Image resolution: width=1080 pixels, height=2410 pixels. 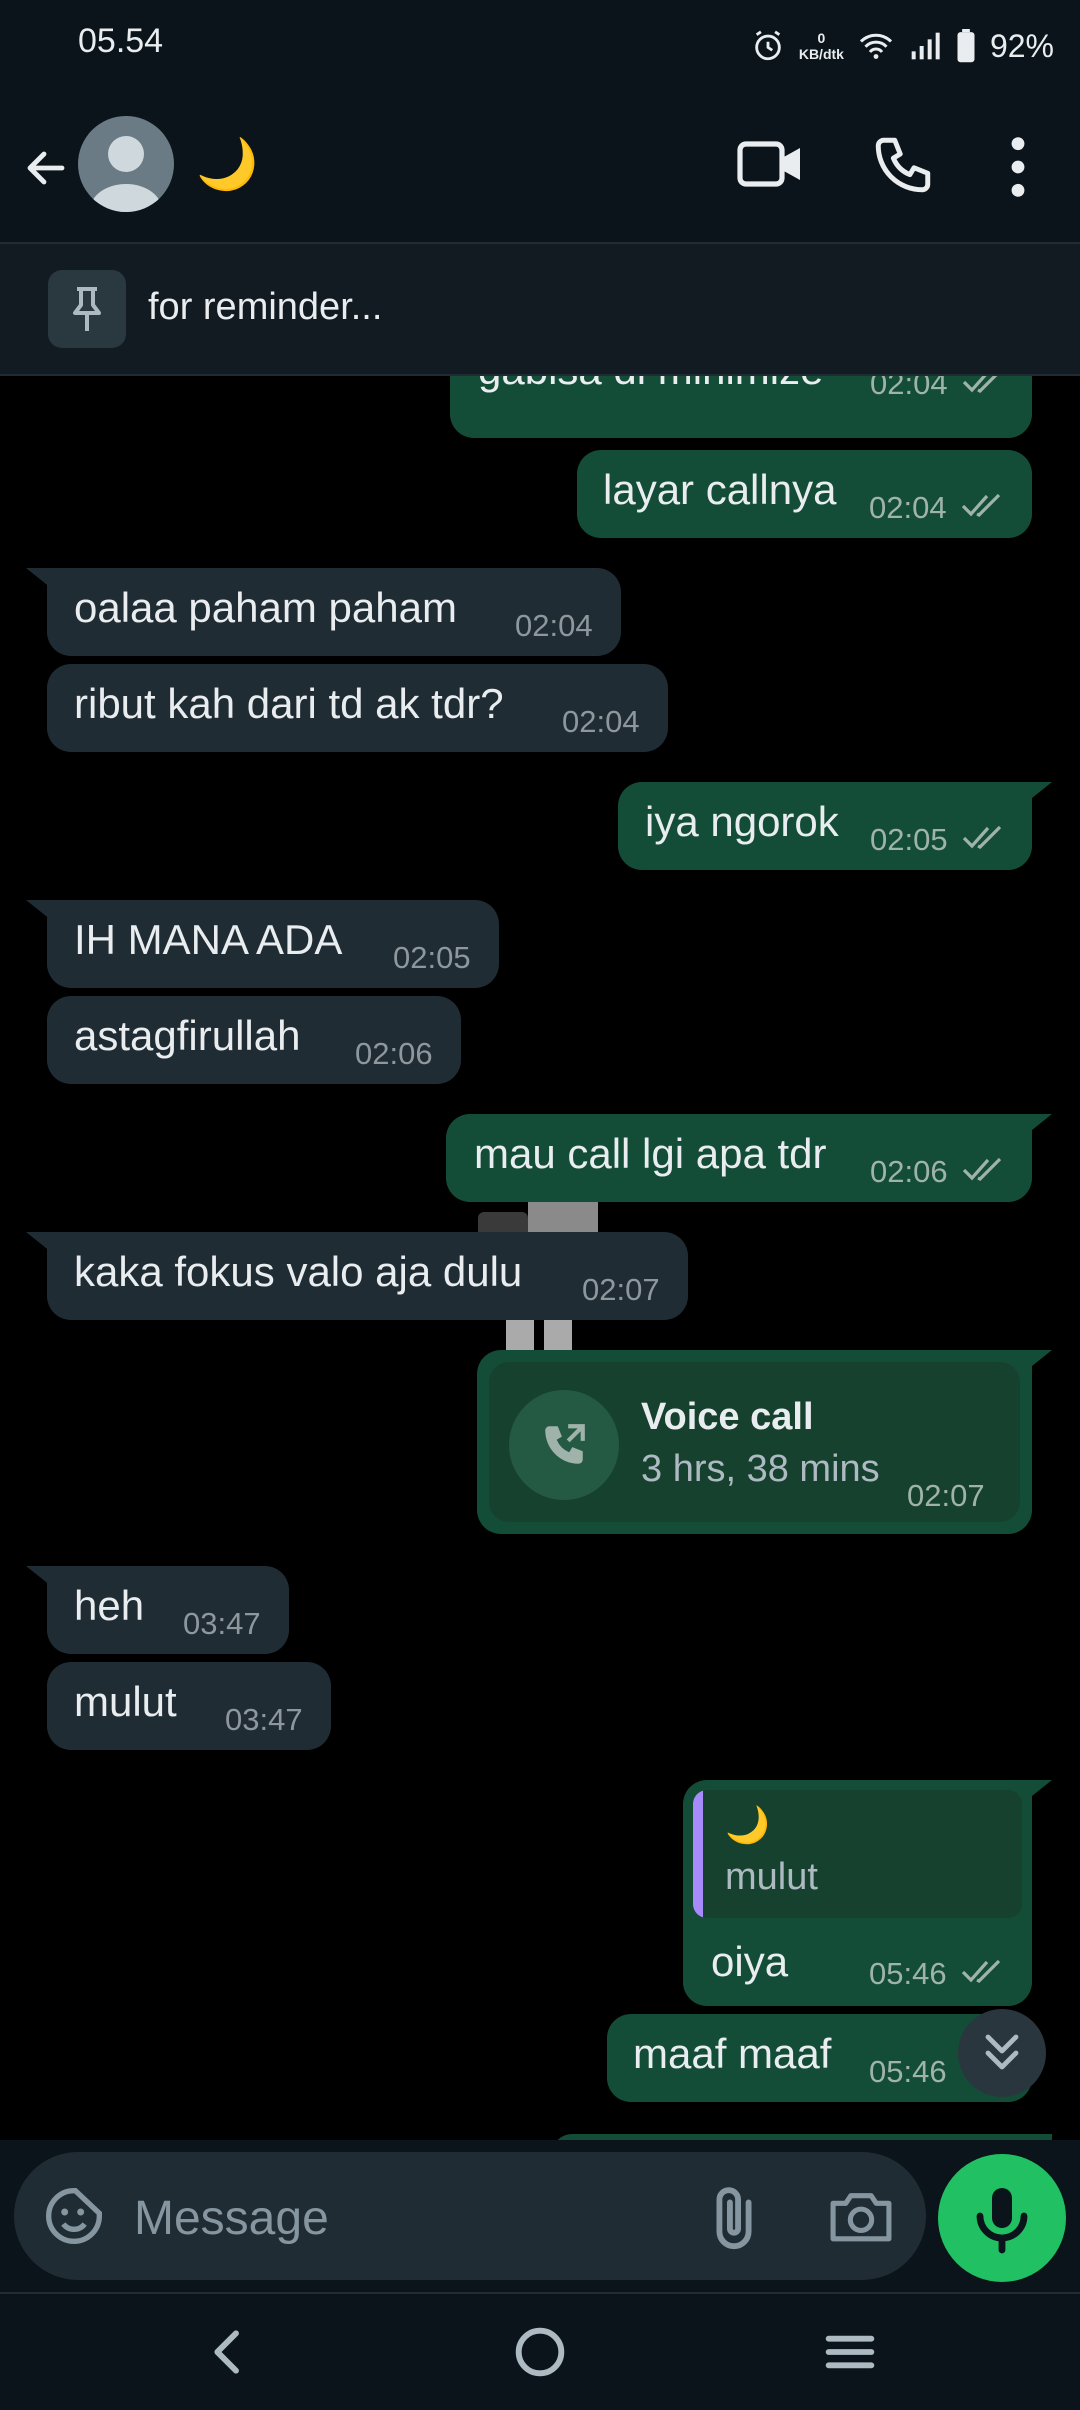 What do you see at coordinates (966, 46) in the screenshot?
I see `battery-icon` at bounding box center [966, 46].